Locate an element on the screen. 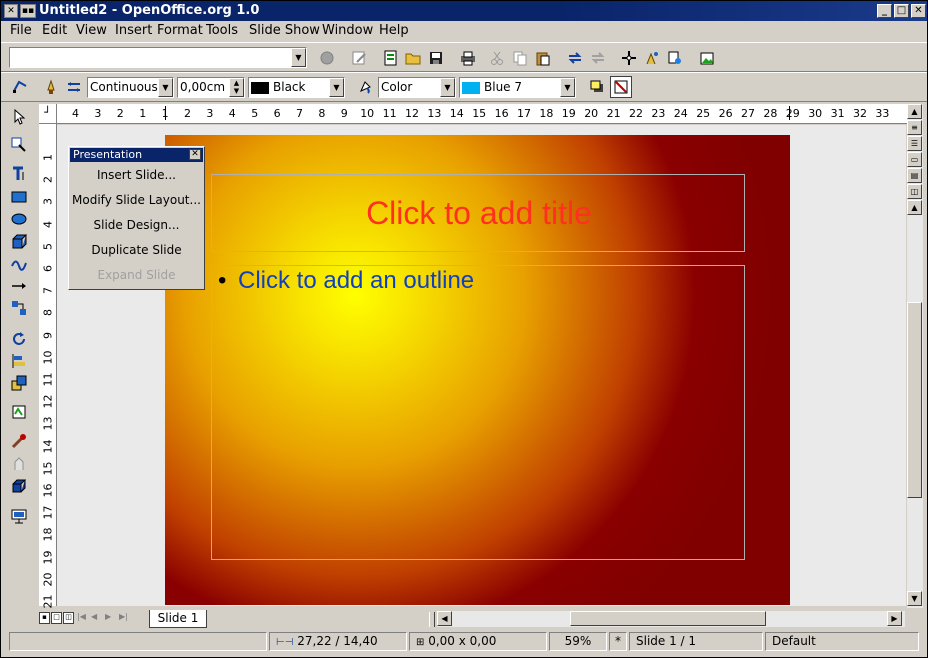 This screenshot has height=658, width=928. prev-slide-button: ◀ is located at coordinates (97, 618).